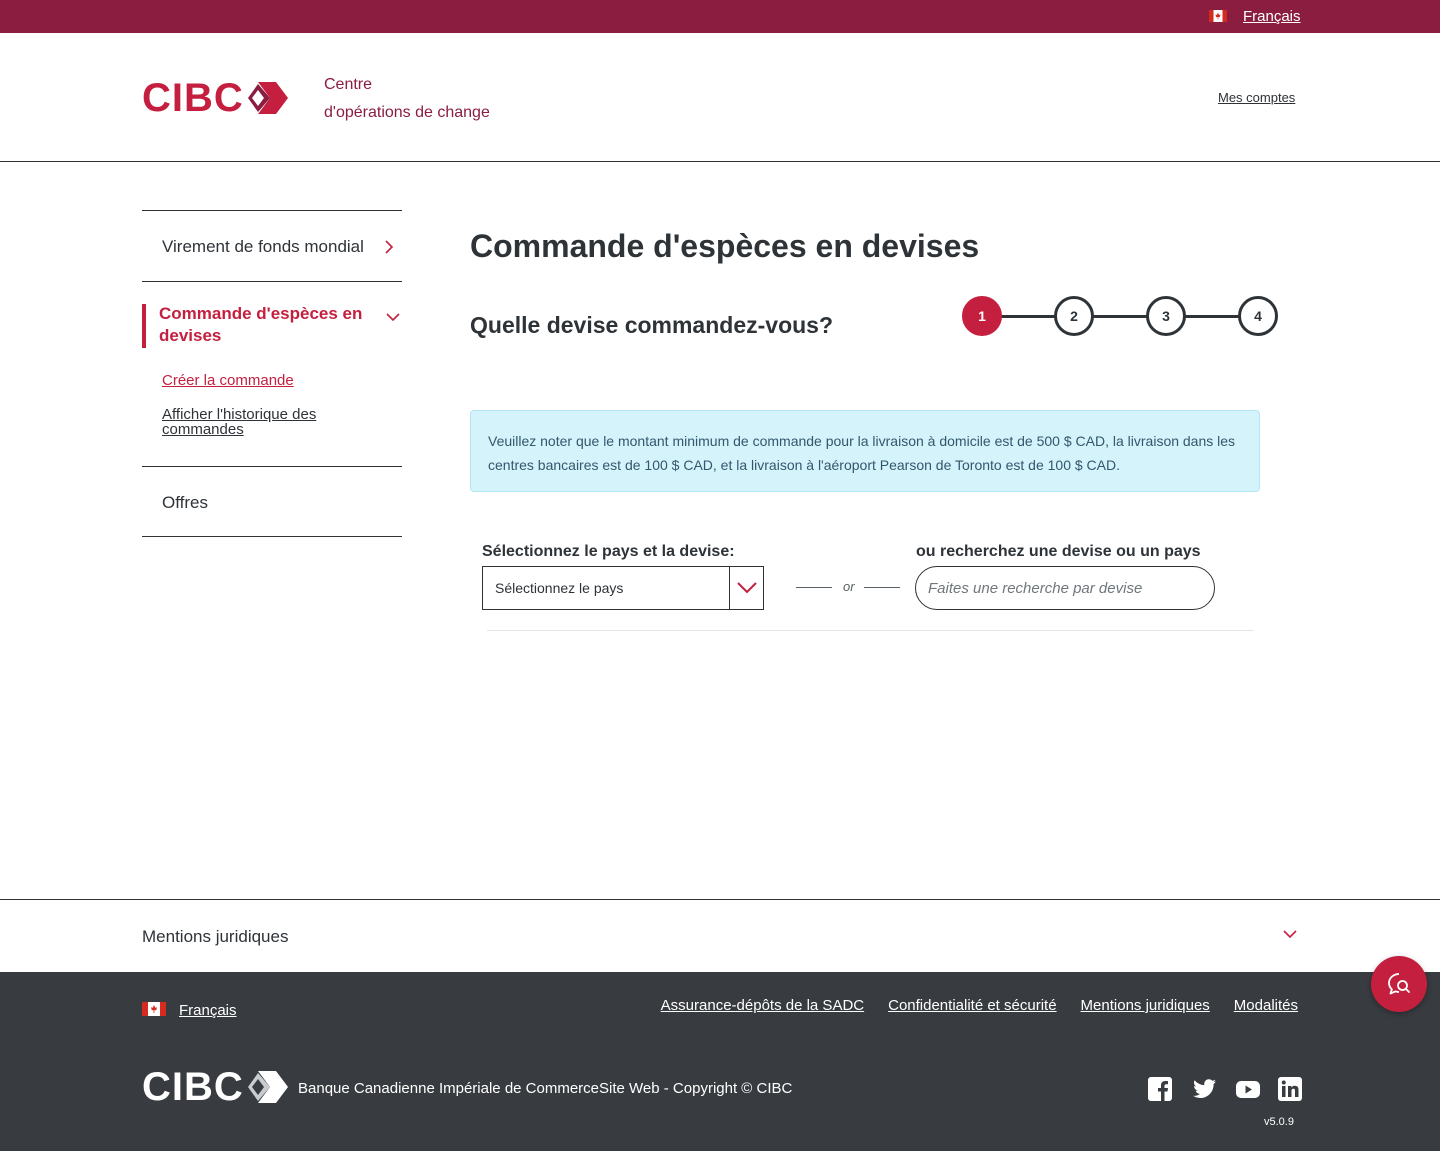 The height and width of the screenshot is (1151, 1440). What do you see at coordinates (652, 325) in the screenshot?
I see `step-question: Quelle devise commandez-vous?` at bounding box center [652, 325].